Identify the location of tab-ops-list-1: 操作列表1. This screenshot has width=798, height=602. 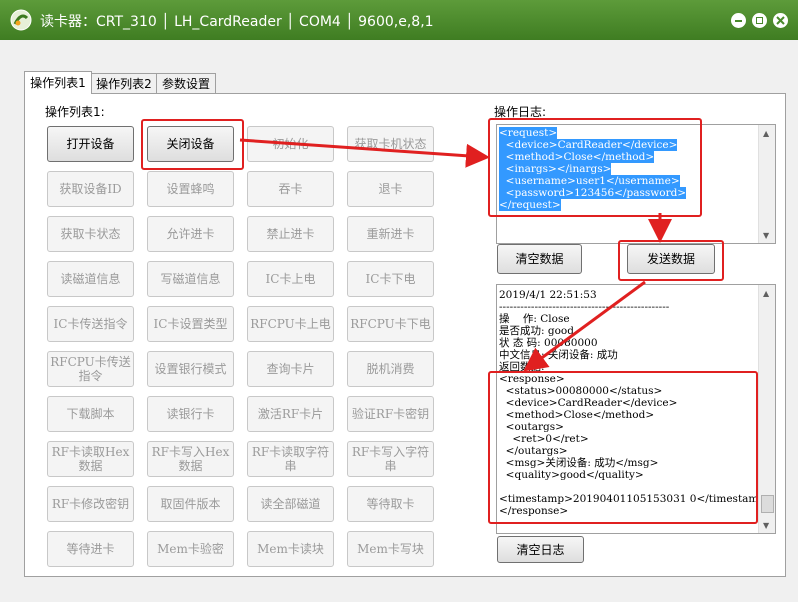
(58, 82).